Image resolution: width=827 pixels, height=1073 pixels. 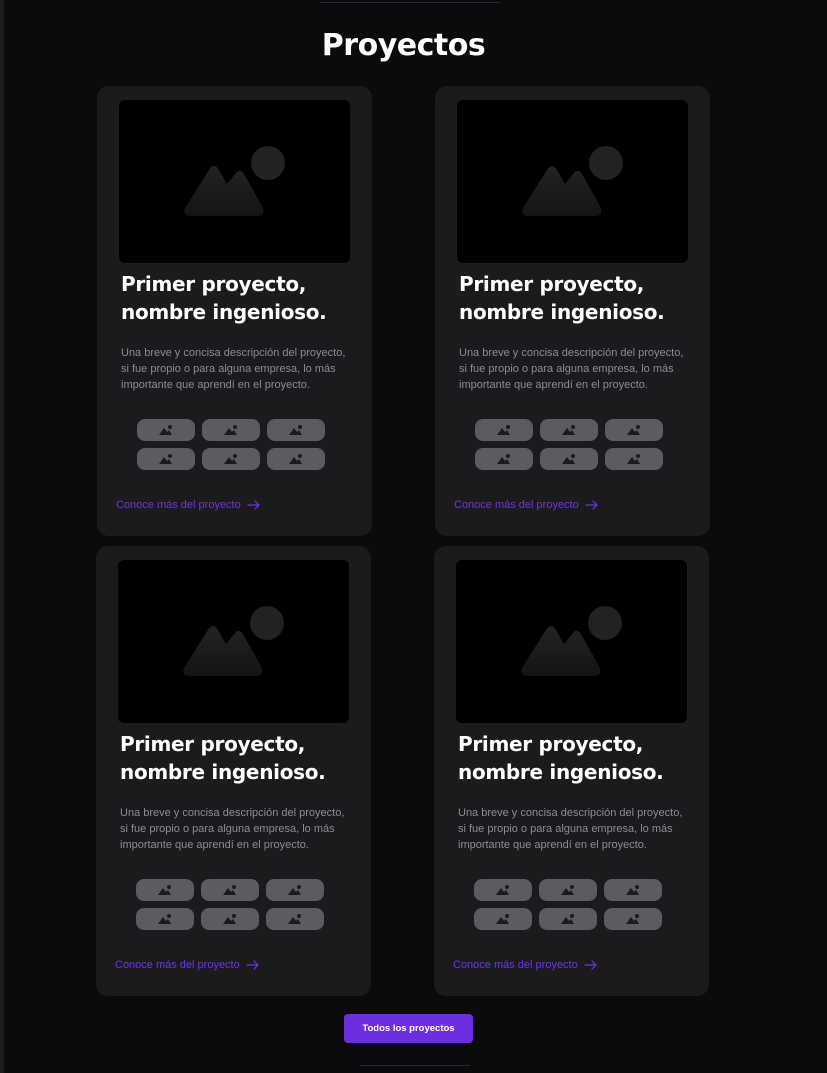 What do you see at coordinates (415, 1065) in the screenshot?
I see `bottom-divider` at bounding box center [415, 1065].